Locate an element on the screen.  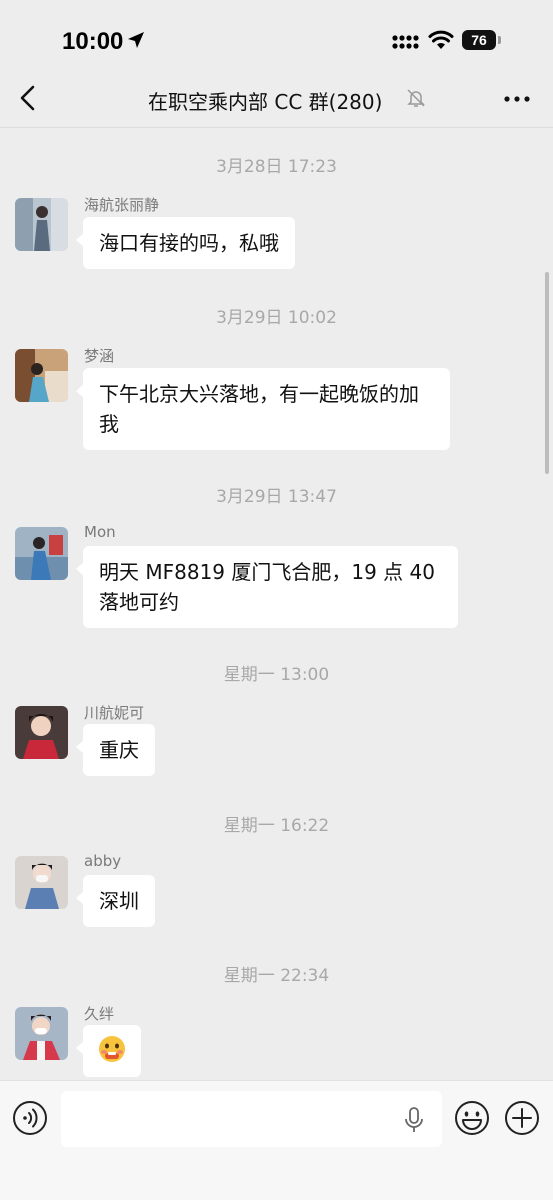
microphone-icon is located at coordinates (414, 1120).